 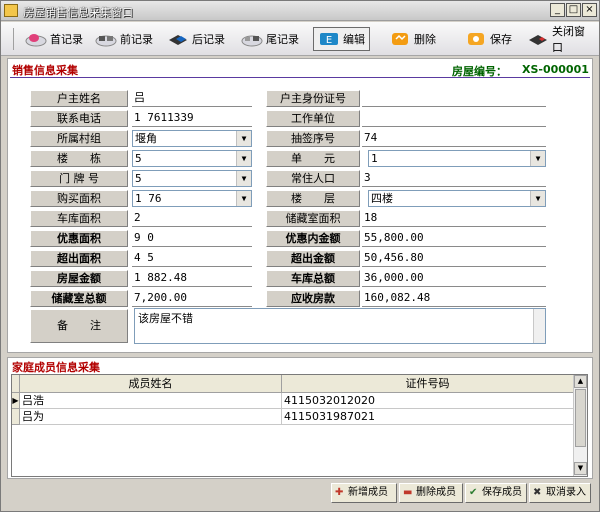 What do you see at coordinates (428, 384) in the screenshot?
I see `col-header-id-number: 证件号码` at bounding box center [428, 384].